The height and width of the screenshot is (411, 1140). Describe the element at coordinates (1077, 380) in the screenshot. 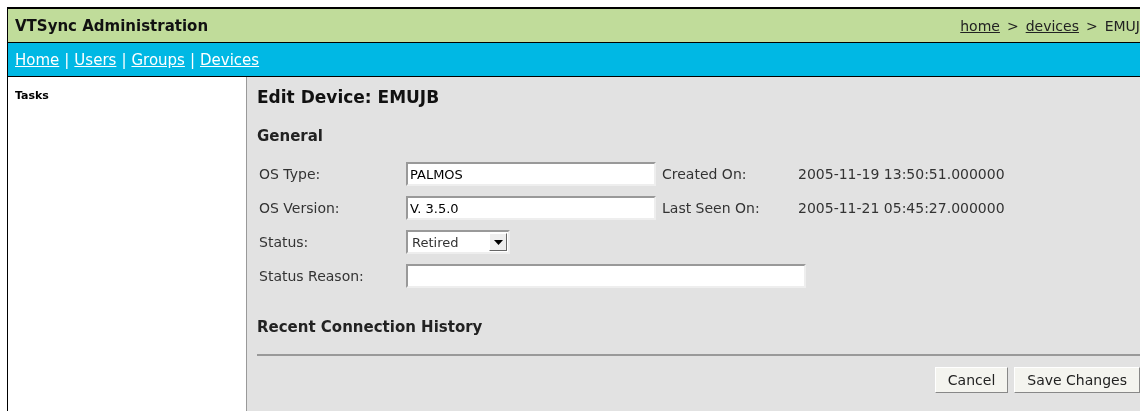

I see `form-button: Save Changes` at that location.